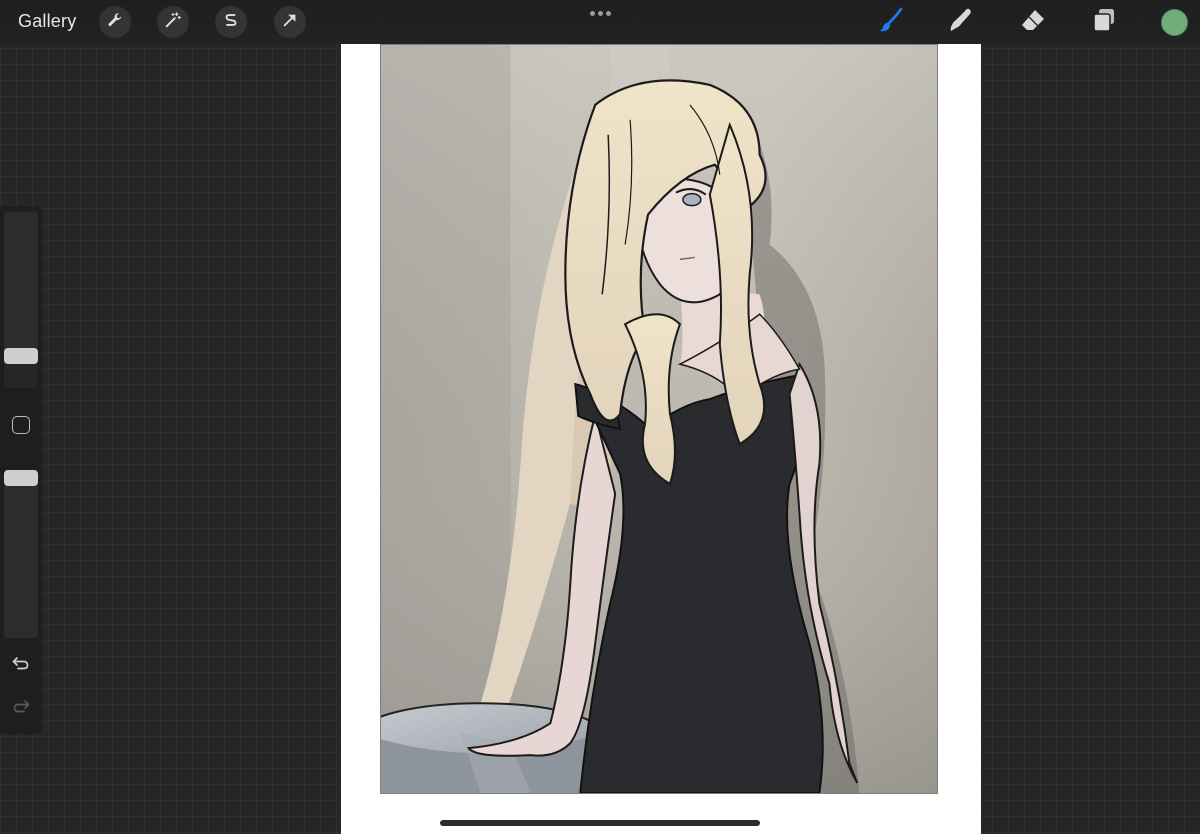 This screenshot has height=834, width=1200. Describe the element at coordinates (1174, 22) in the screenshot. I see `color-picker-button` at that location.